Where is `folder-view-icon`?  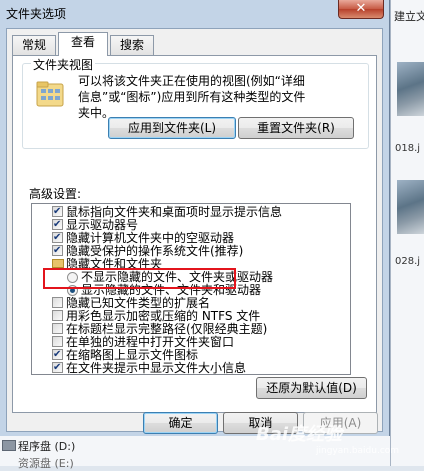 folder-view-icon is located at coordinates (50, 94).